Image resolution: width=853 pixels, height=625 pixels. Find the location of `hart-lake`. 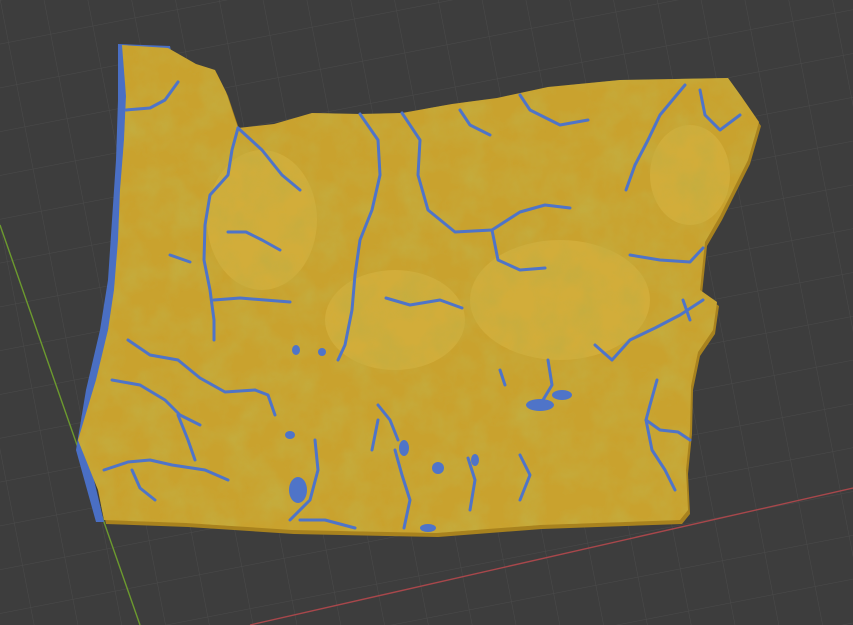

hart-lake is located at coordinates (475, 460).